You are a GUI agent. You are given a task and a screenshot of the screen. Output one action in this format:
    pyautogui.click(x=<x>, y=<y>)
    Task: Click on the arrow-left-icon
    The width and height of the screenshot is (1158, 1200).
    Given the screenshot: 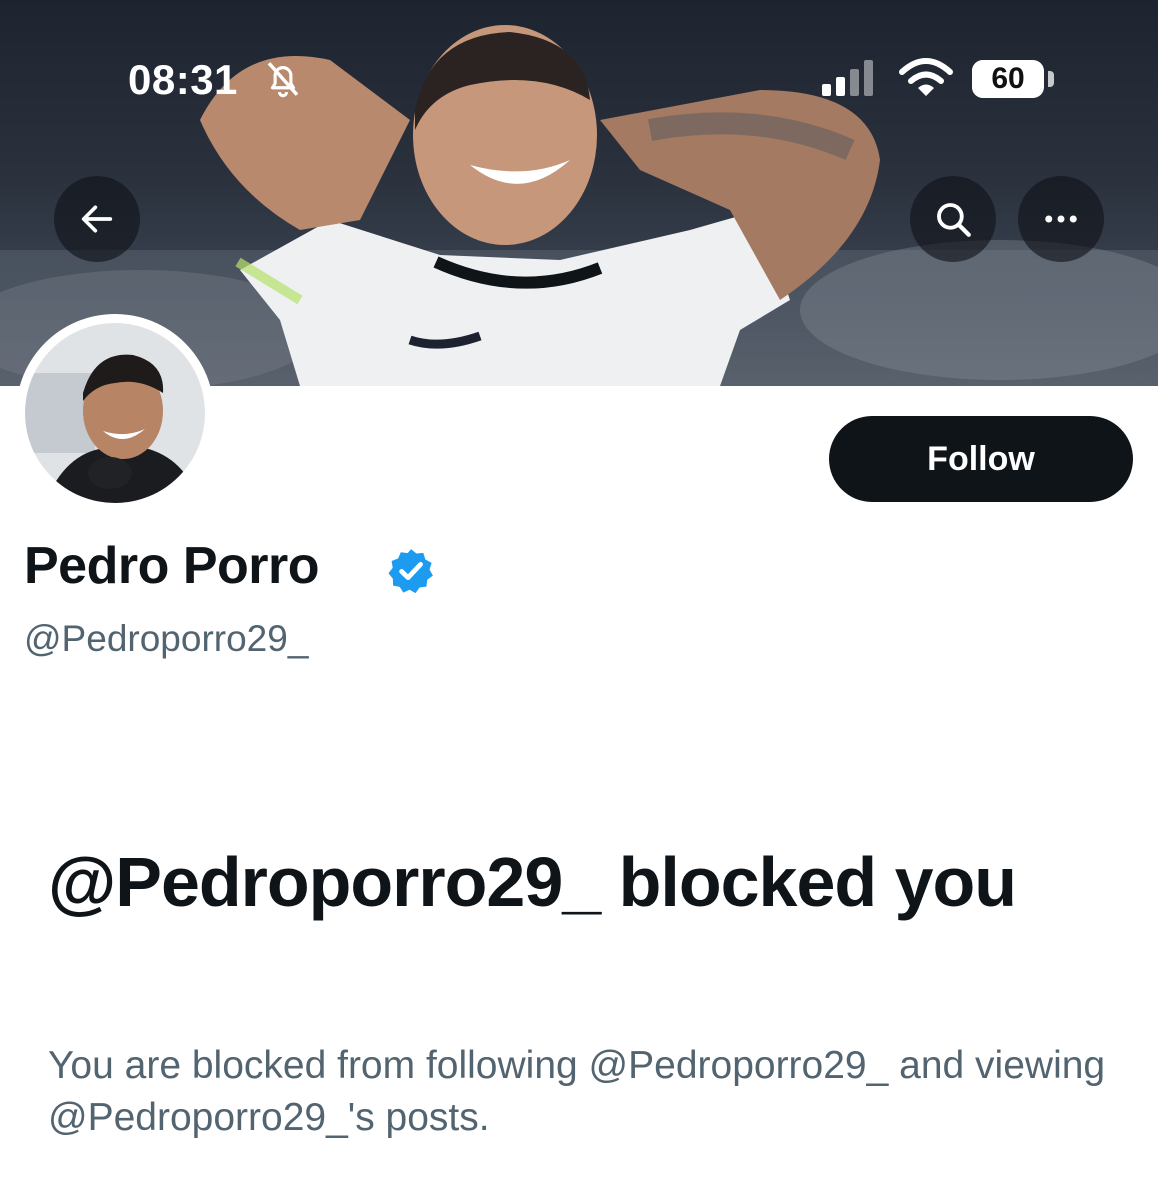 What is the action you would take?
    pyautogui.click(x=97, y=219)
    